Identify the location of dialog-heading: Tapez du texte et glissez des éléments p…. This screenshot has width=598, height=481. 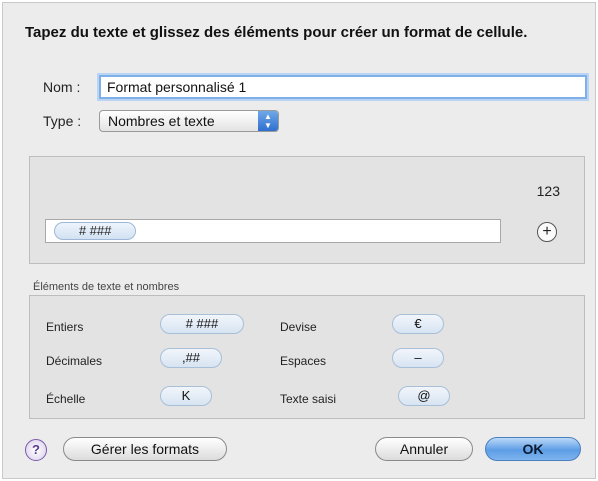
(276, 32).